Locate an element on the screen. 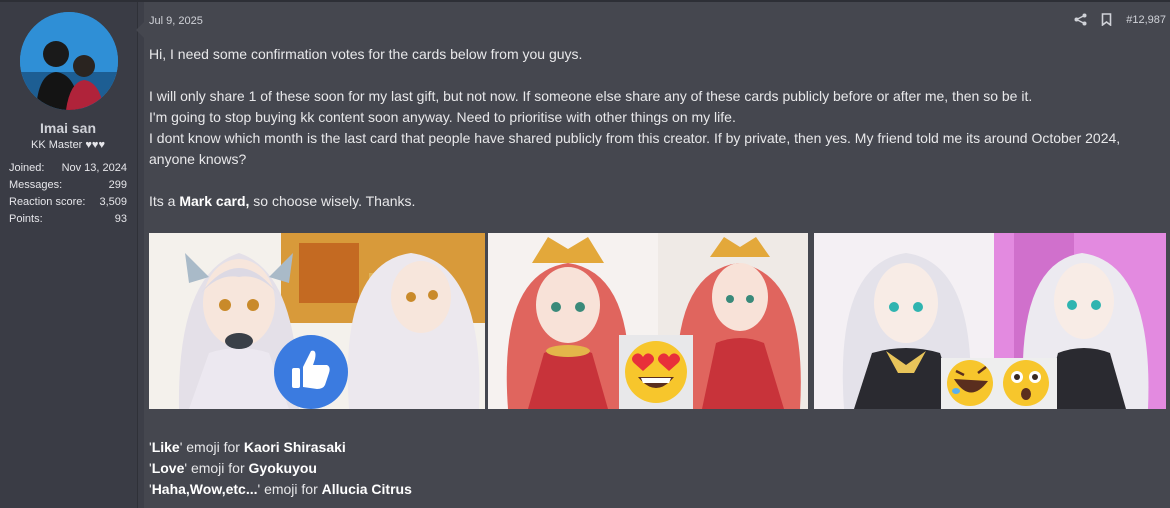  avatar is located at coordinates (69, 61).